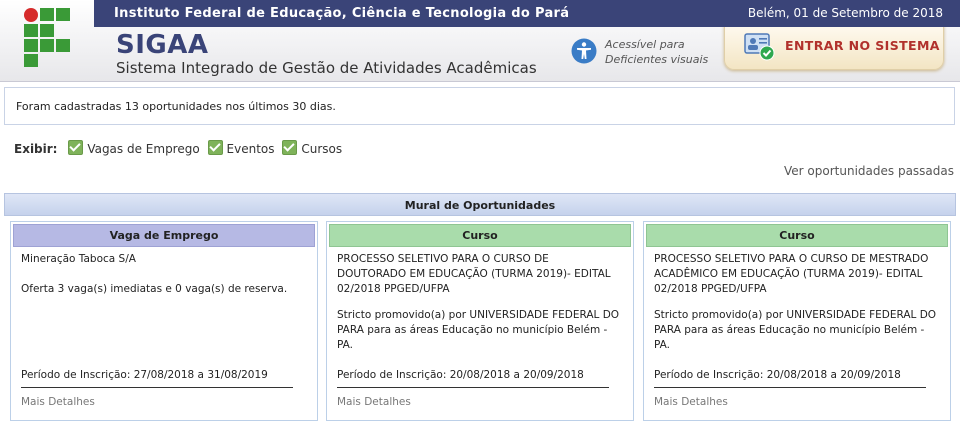 This screenshot has height=425, width=960. Describe the element at coordinates (656, 52) in the screenshot. I see `accessibility-link: Acessível para Deficientes visuais` at that location.